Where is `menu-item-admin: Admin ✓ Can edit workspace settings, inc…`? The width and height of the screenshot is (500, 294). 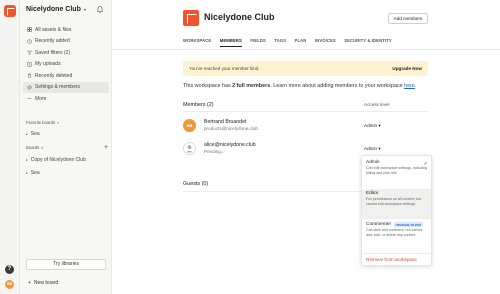
menu-item-admin: Admin ✓ Can edit workspace settings, inc… is located at coordinates (396, 167).